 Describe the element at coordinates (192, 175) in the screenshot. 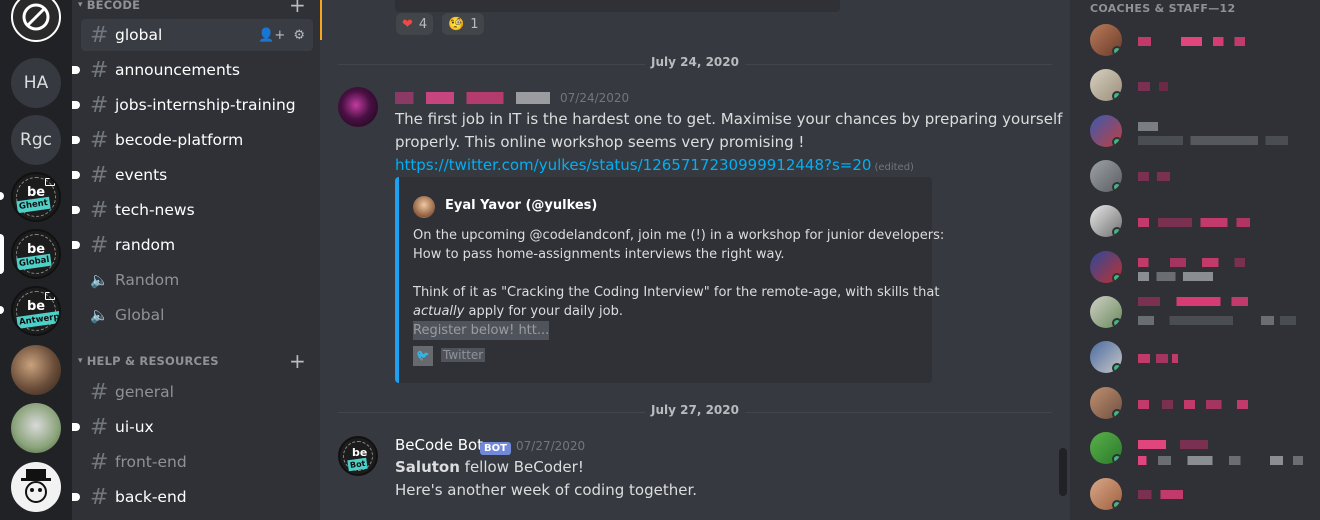

I see `channel-events: # events` at that location.